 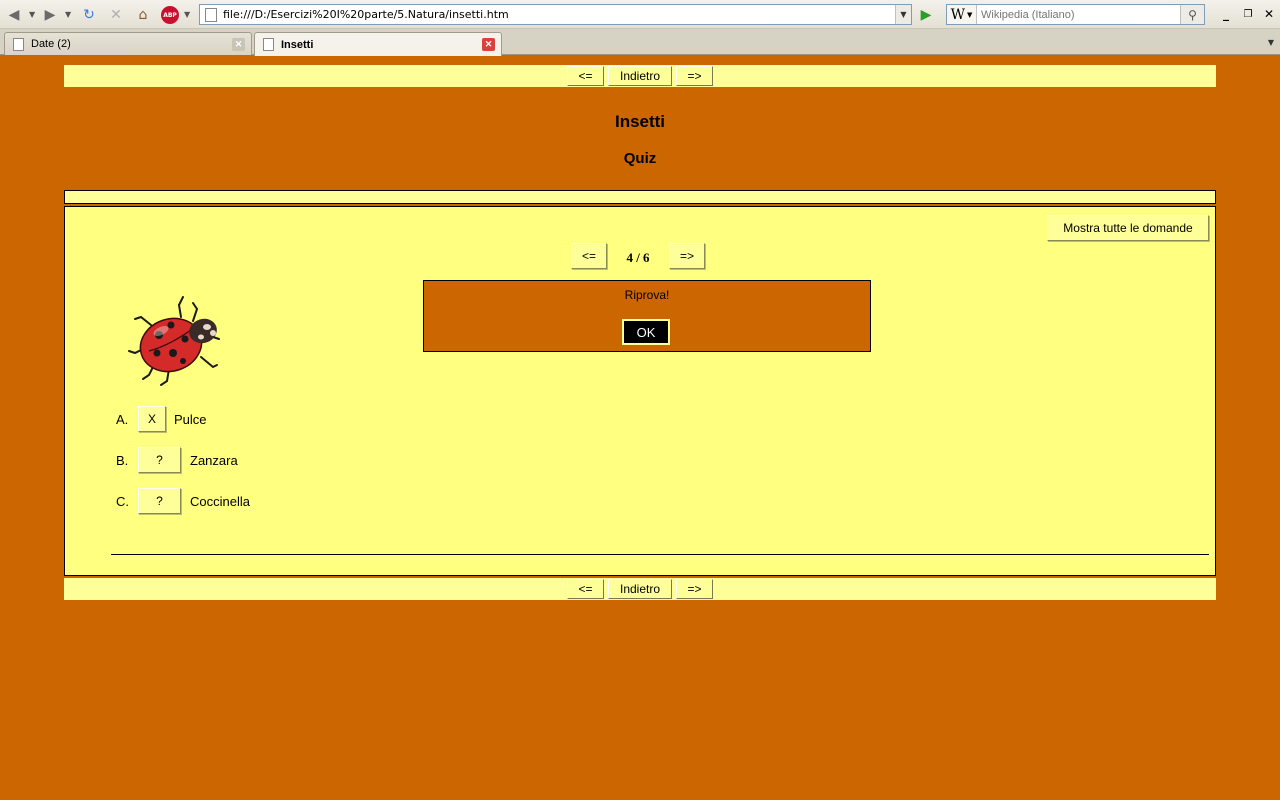 I want to click on tab-insetti: Insetti ✕, so click(x=378, y=44).